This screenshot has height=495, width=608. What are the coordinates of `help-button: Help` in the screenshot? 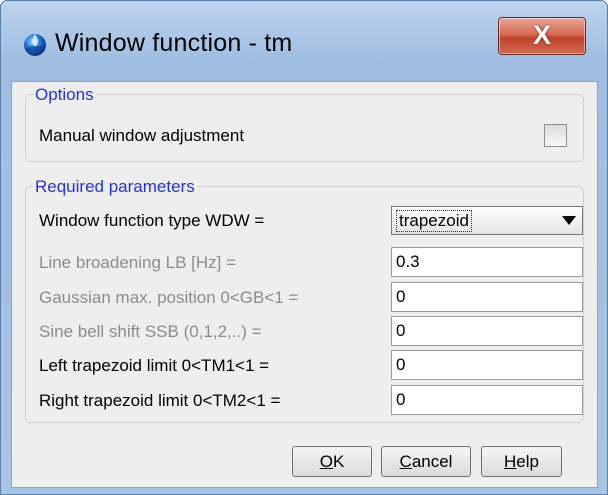 It's located at (521, 461).